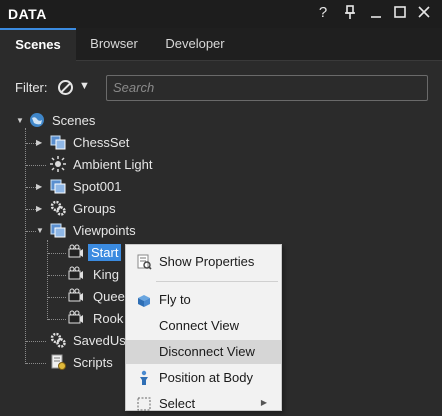 The height and width of the screenshot is (416, 442). I want to click on tab-developer: Developer, so click(195, 44).